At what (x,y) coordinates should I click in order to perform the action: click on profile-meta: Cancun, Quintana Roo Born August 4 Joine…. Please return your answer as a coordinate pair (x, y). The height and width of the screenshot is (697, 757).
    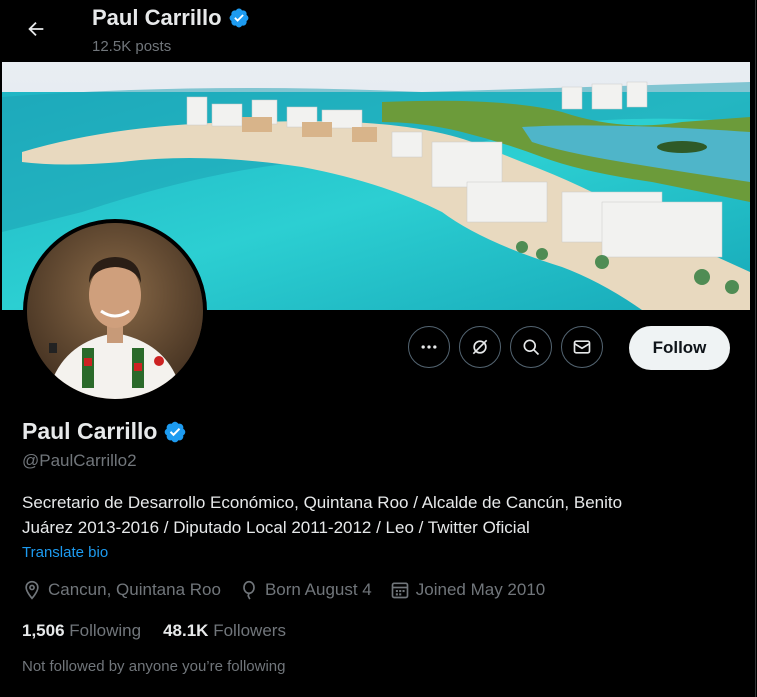
    Looking at the image, I should click on (292, 590).